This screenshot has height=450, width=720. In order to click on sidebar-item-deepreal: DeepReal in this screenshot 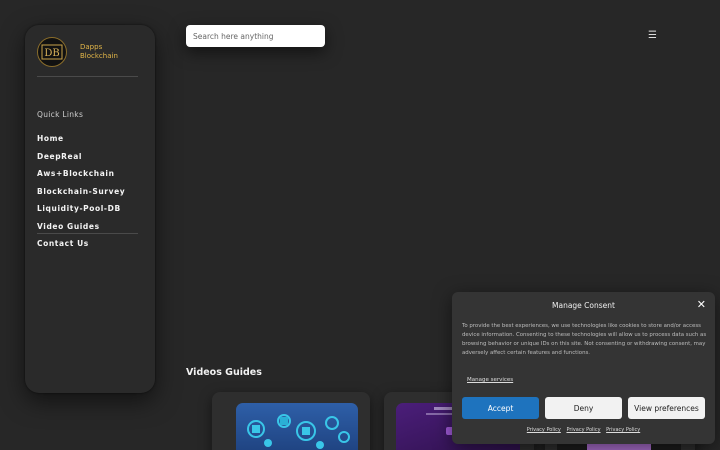, I will do `click(81, 161)`.